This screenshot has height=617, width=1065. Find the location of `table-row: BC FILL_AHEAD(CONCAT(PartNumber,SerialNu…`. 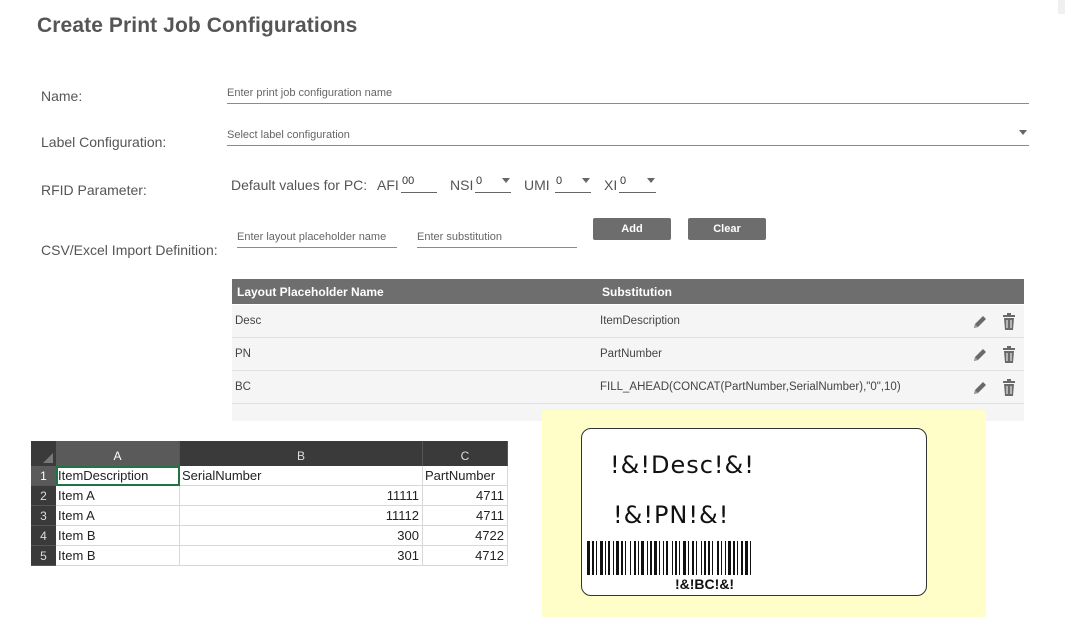

table-row: BC FILL_AHEAD(CONCAT(PartNumber,SerialNu… is located at coordinates (628, 387).